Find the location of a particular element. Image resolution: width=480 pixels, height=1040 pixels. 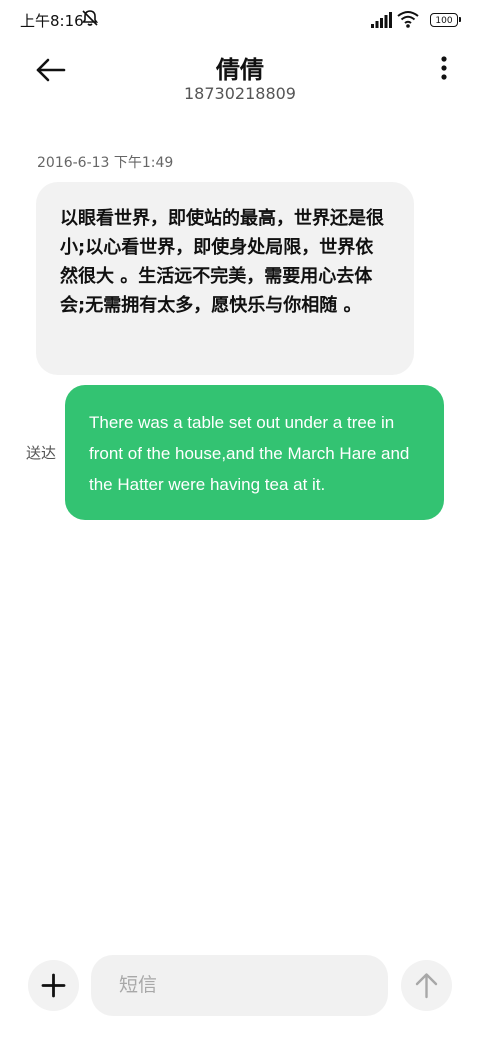

message-input: 短信 is located at coordinates (239, 985).